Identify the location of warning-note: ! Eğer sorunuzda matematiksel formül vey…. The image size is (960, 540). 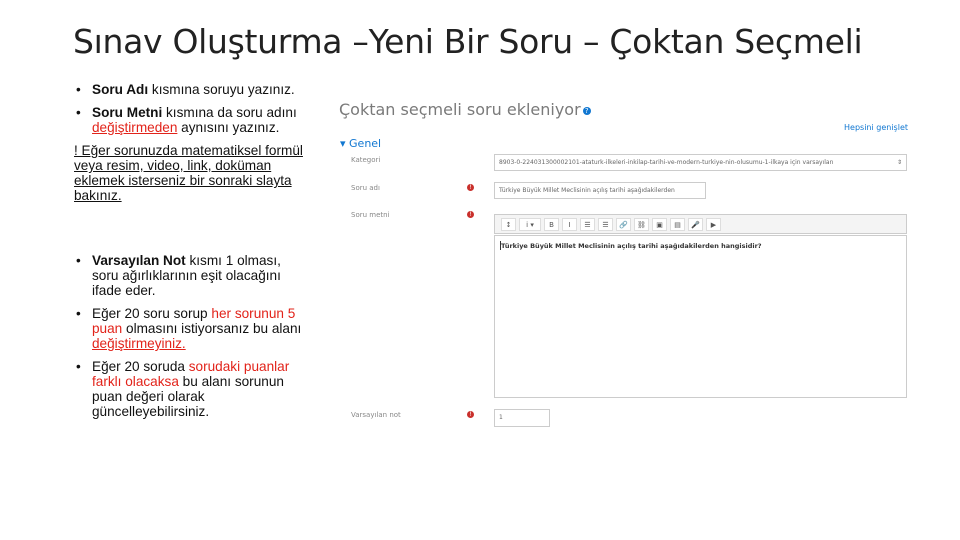
(188, 173).